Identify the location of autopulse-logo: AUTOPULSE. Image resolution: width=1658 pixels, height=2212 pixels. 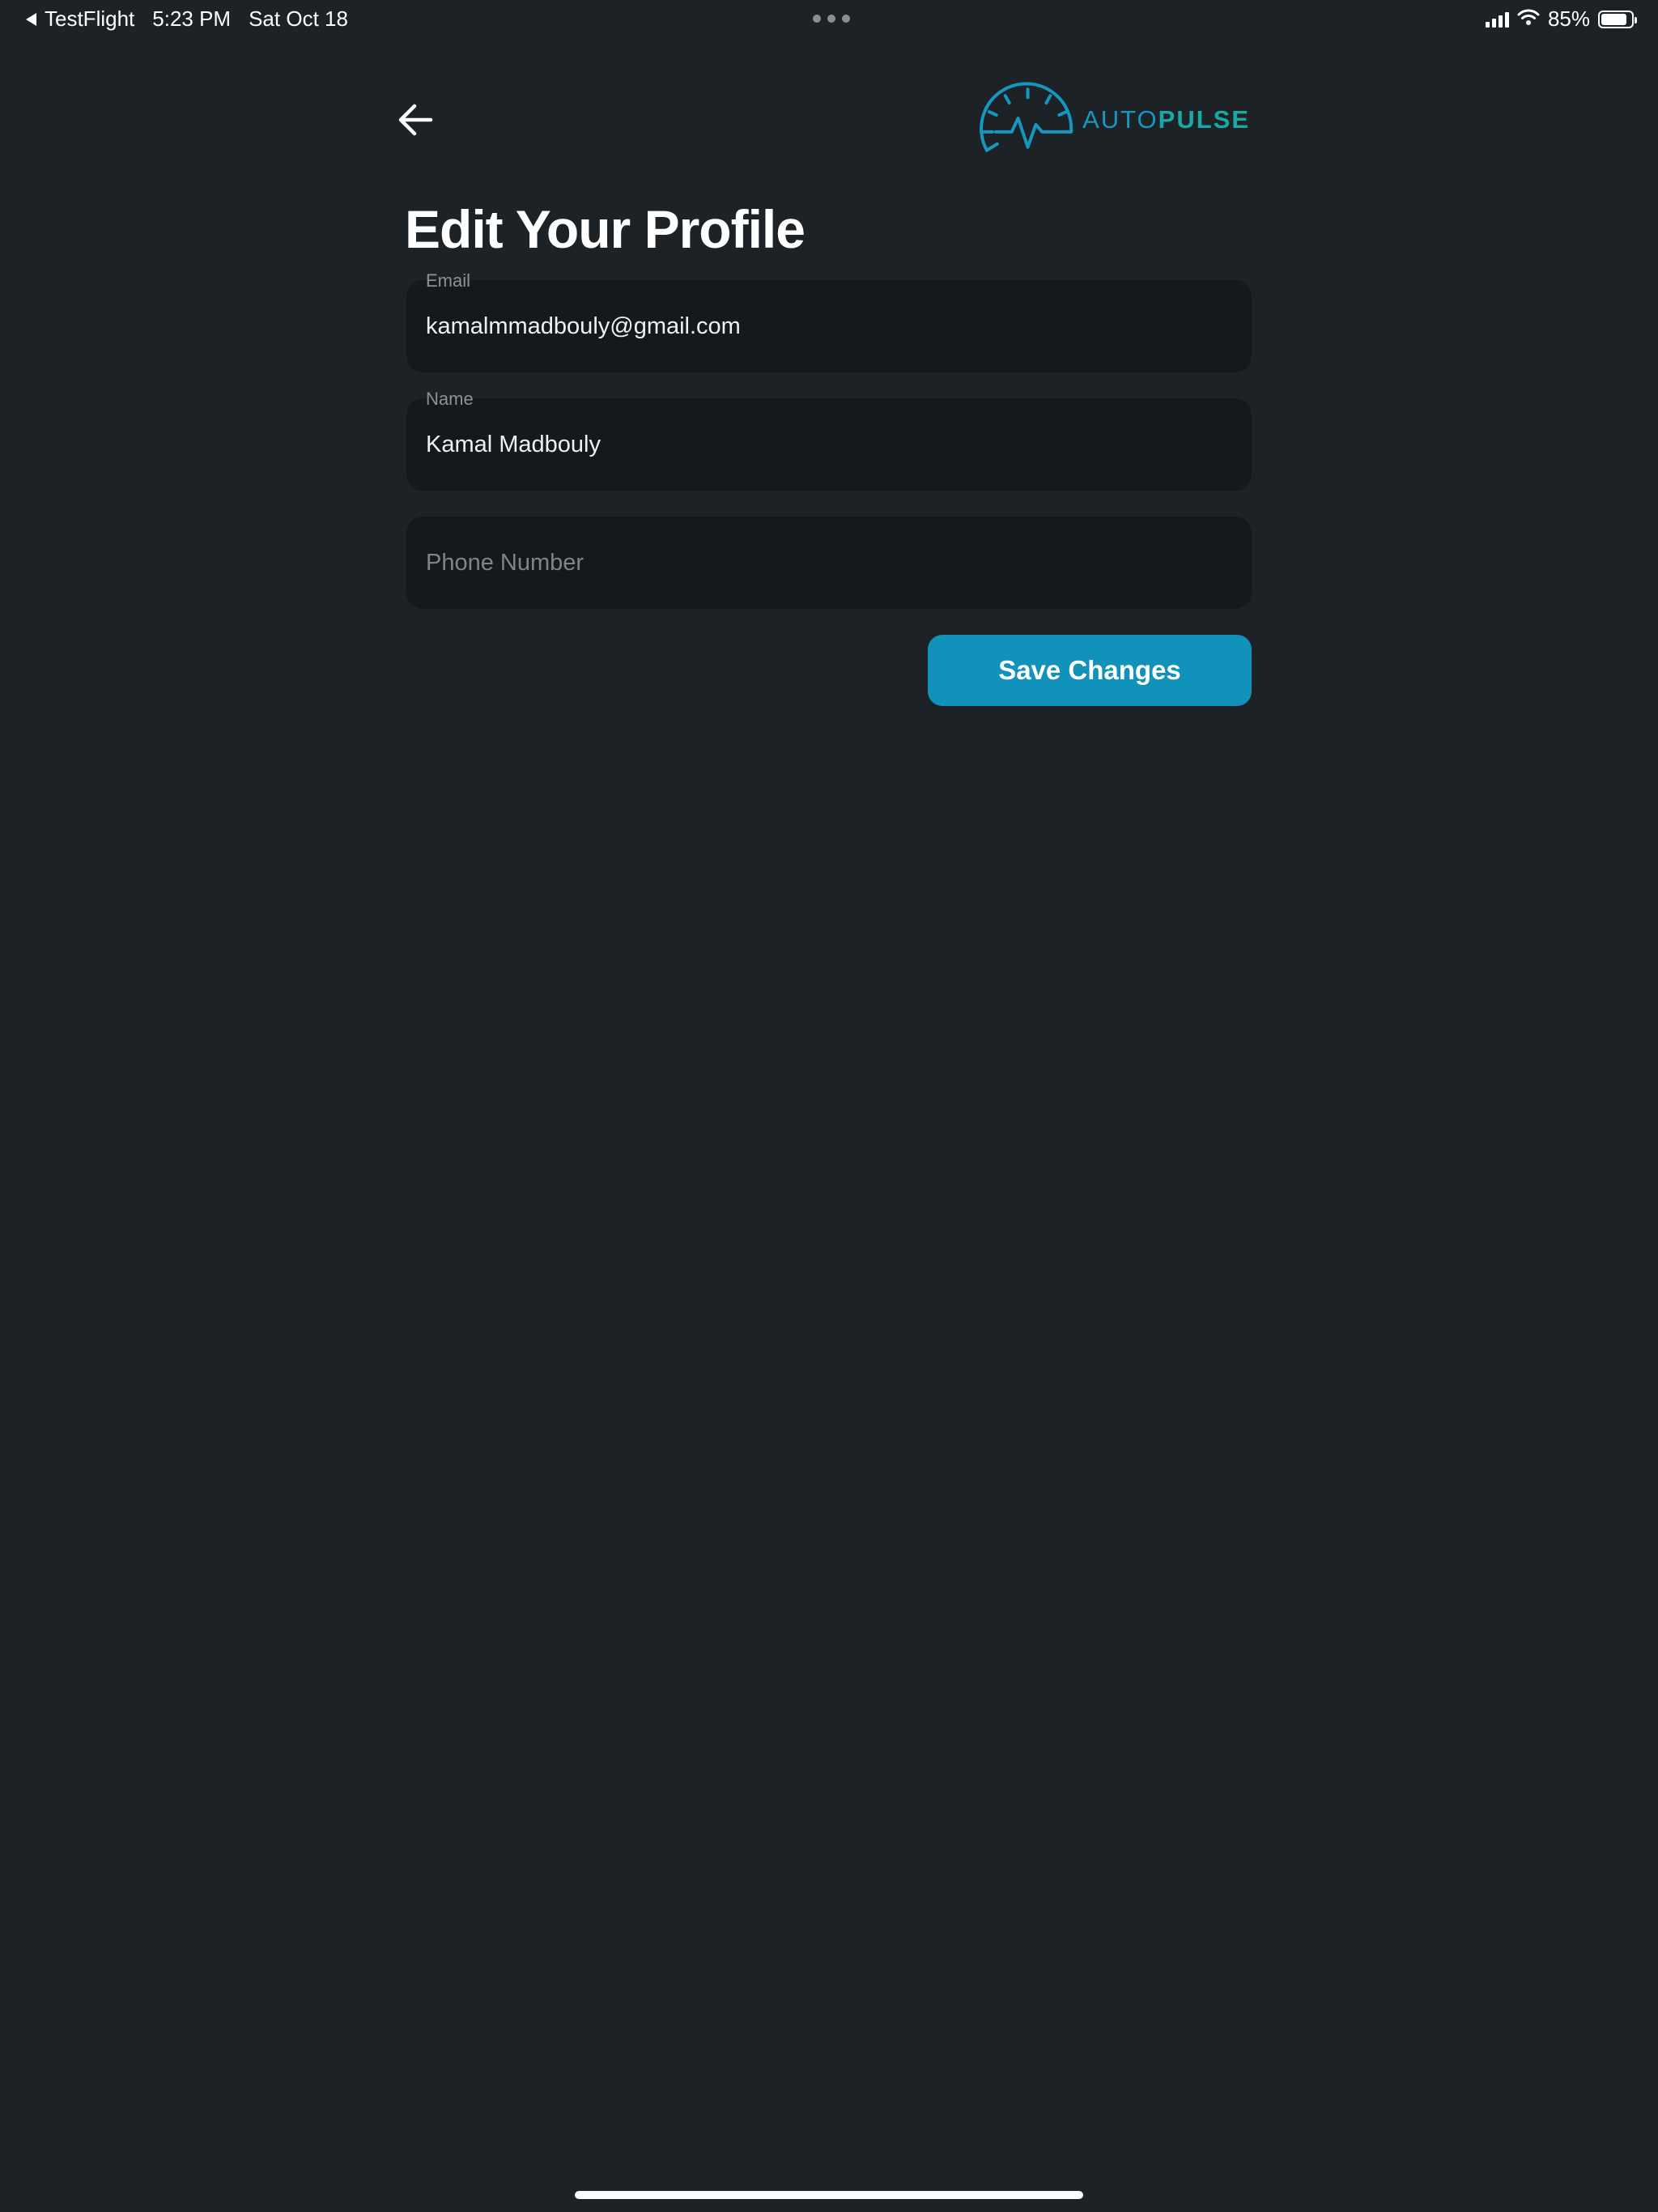
(1114, 120).